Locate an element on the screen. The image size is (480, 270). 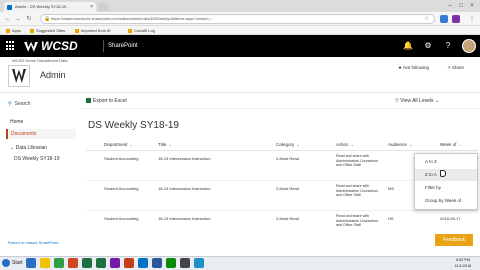
start-button: Start is located at coordinates (12, 263).